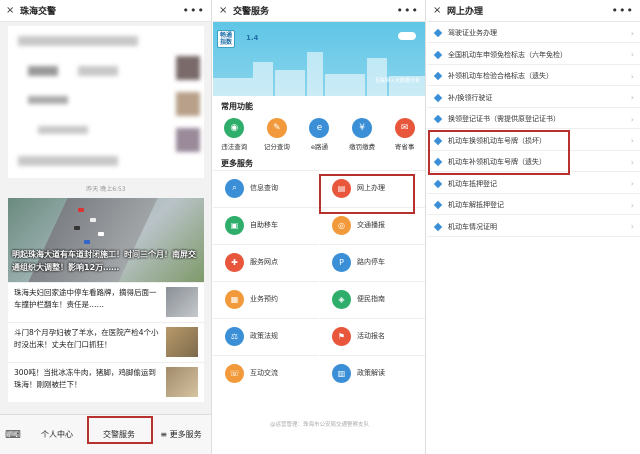 This screenshot has width=640, height=454. What do you see at coordinates (362, 128) in the screenshot?
I see `pay-icon: ¥` at bounding box center [362, 128].